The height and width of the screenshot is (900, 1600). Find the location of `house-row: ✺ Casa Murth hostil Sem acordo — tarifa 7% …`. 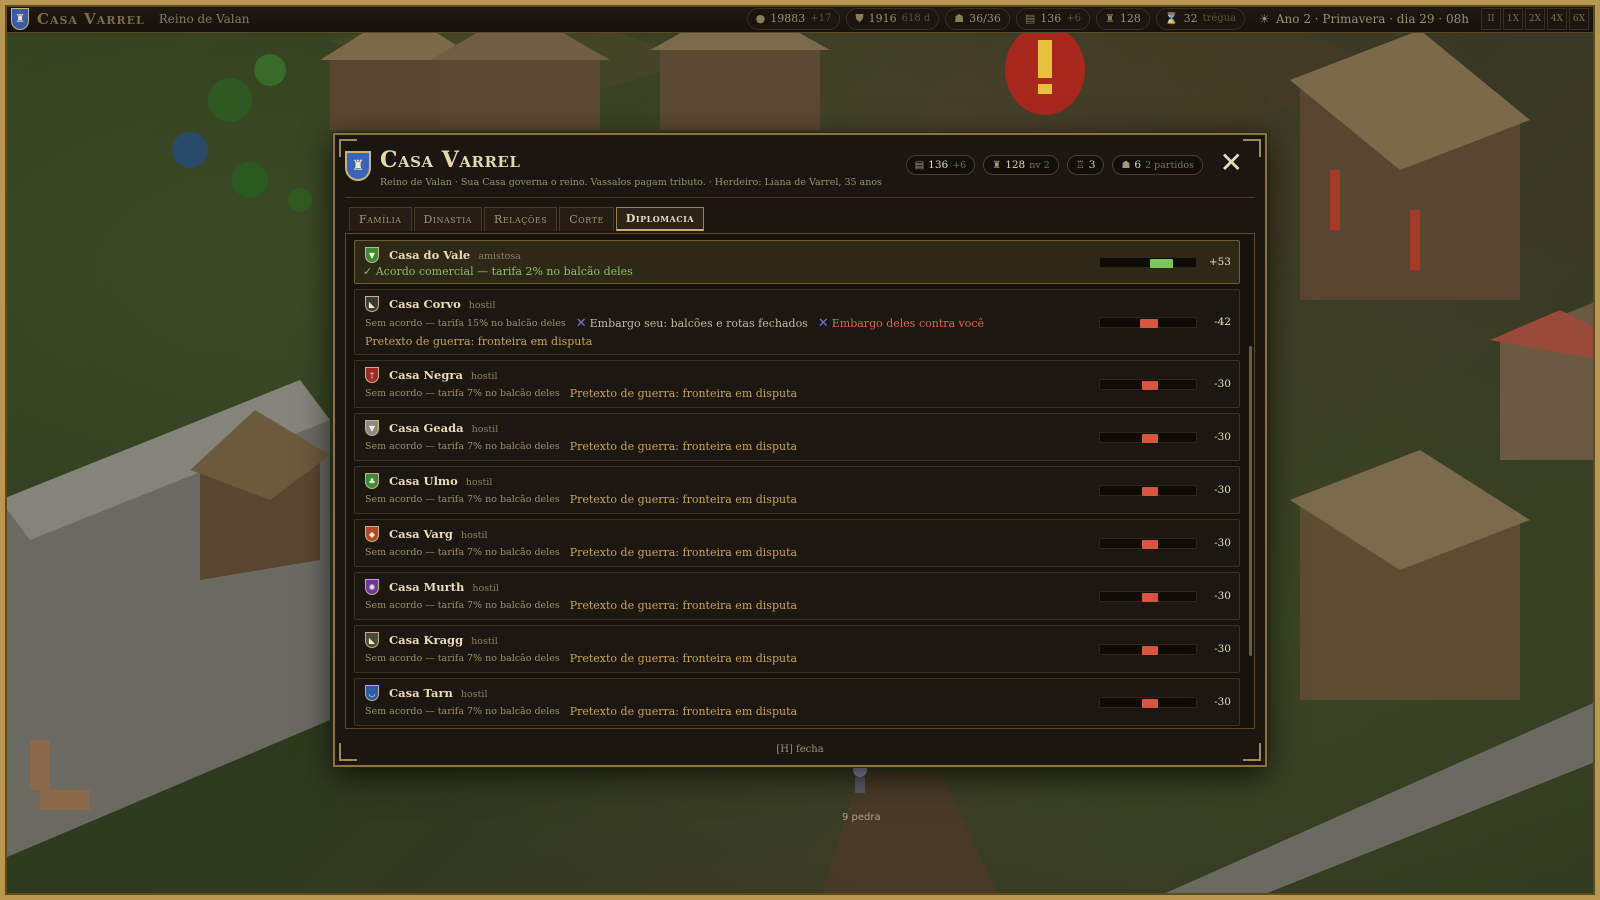

house-row: ✺ Casa Murth hostil Sem acordo — tarifa 7% … is located at coordinates (797, 596).